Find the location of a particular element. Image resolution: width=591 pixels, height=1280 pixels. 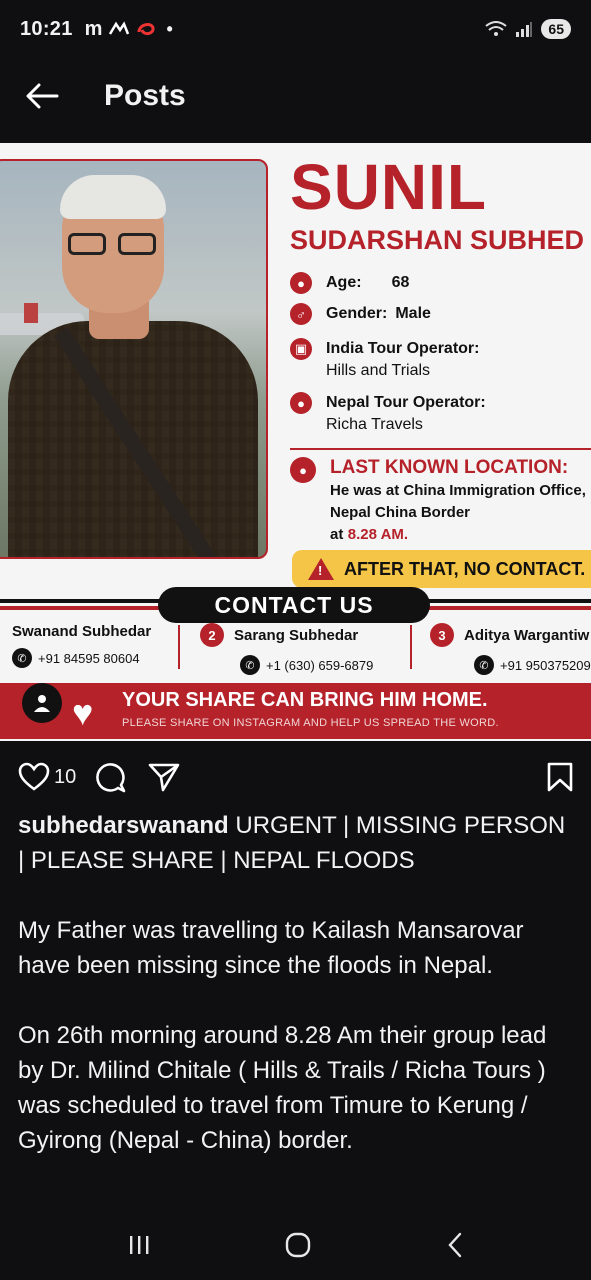

share-button is located at coordinates (164, 777).